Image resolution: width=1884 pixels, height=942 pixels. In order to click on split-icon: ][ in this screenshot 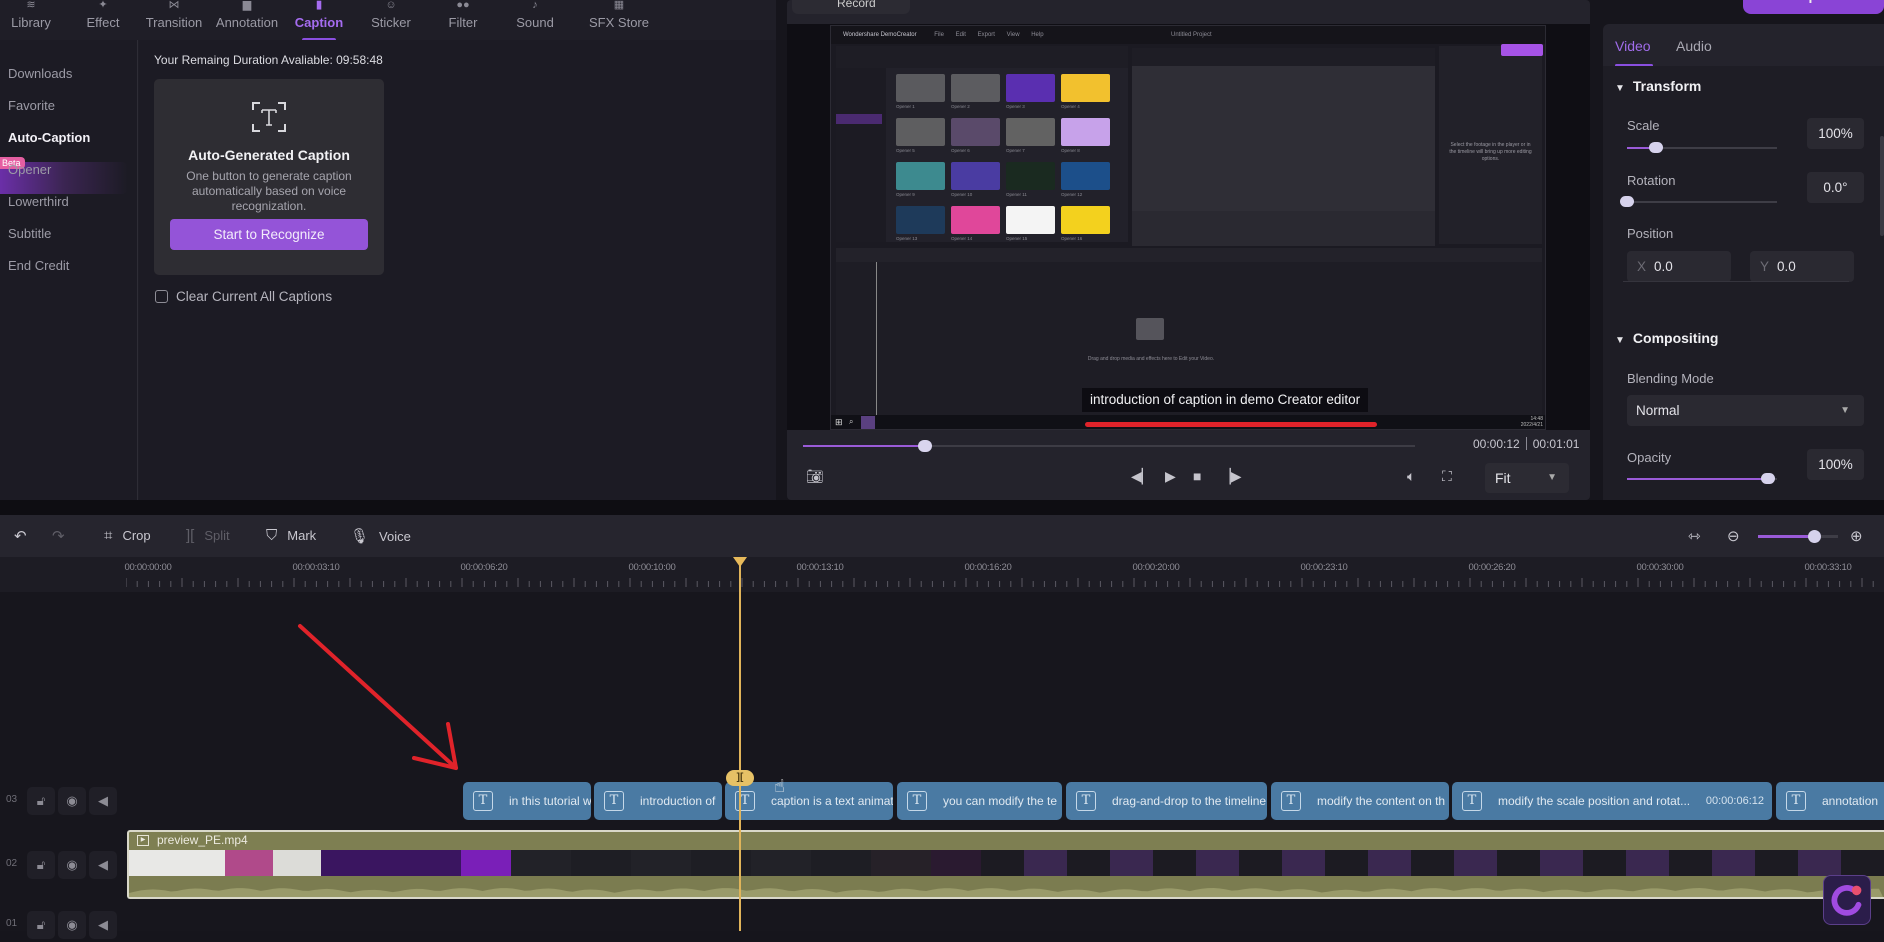, I will do `click(190, 535)`.